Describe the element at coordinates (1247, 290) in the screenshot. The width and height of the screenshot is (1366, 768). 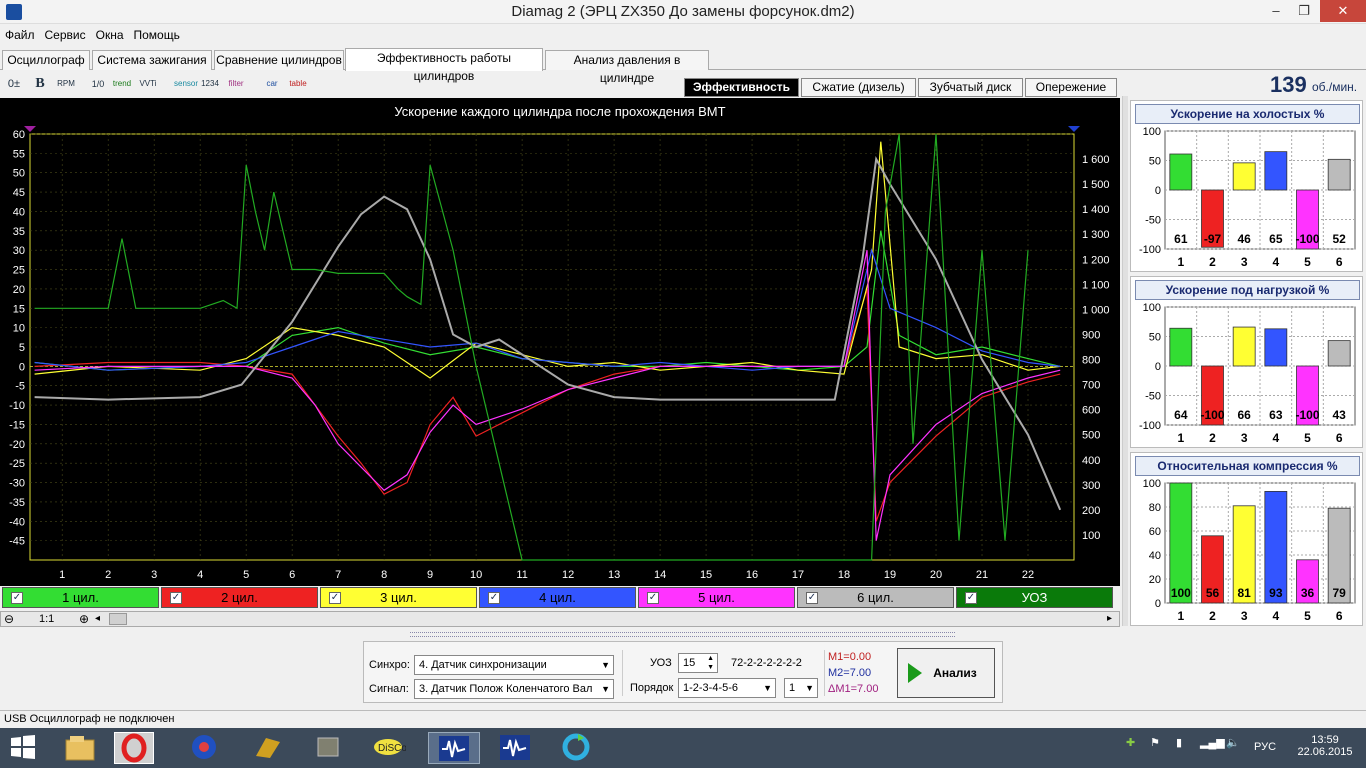
I see `panel-title: Ускорение под нагрузкой %` at that location.